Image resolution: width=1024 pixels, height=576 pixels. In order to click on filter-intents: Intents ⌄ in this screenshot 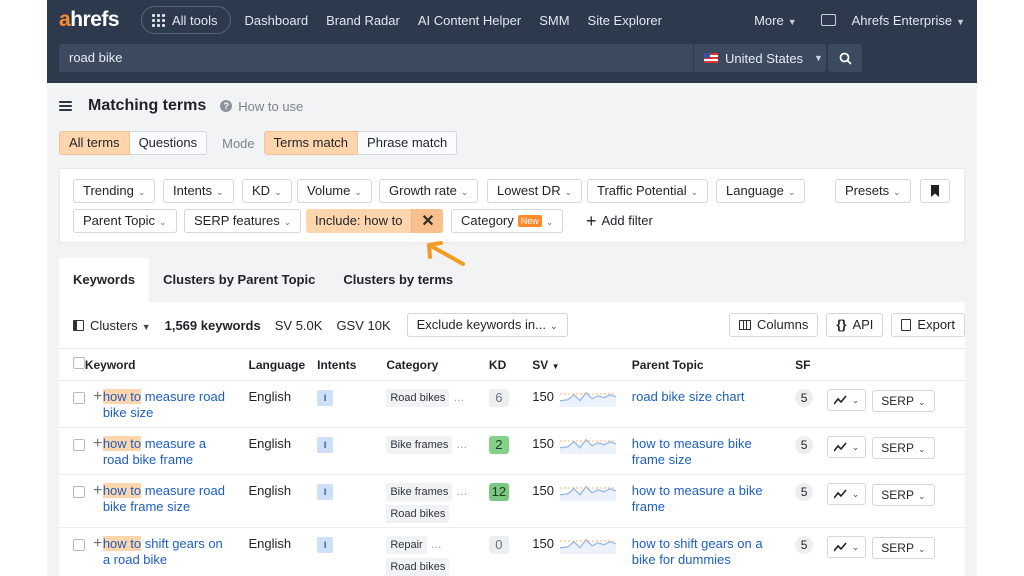, I will do `click(198, 191)`.